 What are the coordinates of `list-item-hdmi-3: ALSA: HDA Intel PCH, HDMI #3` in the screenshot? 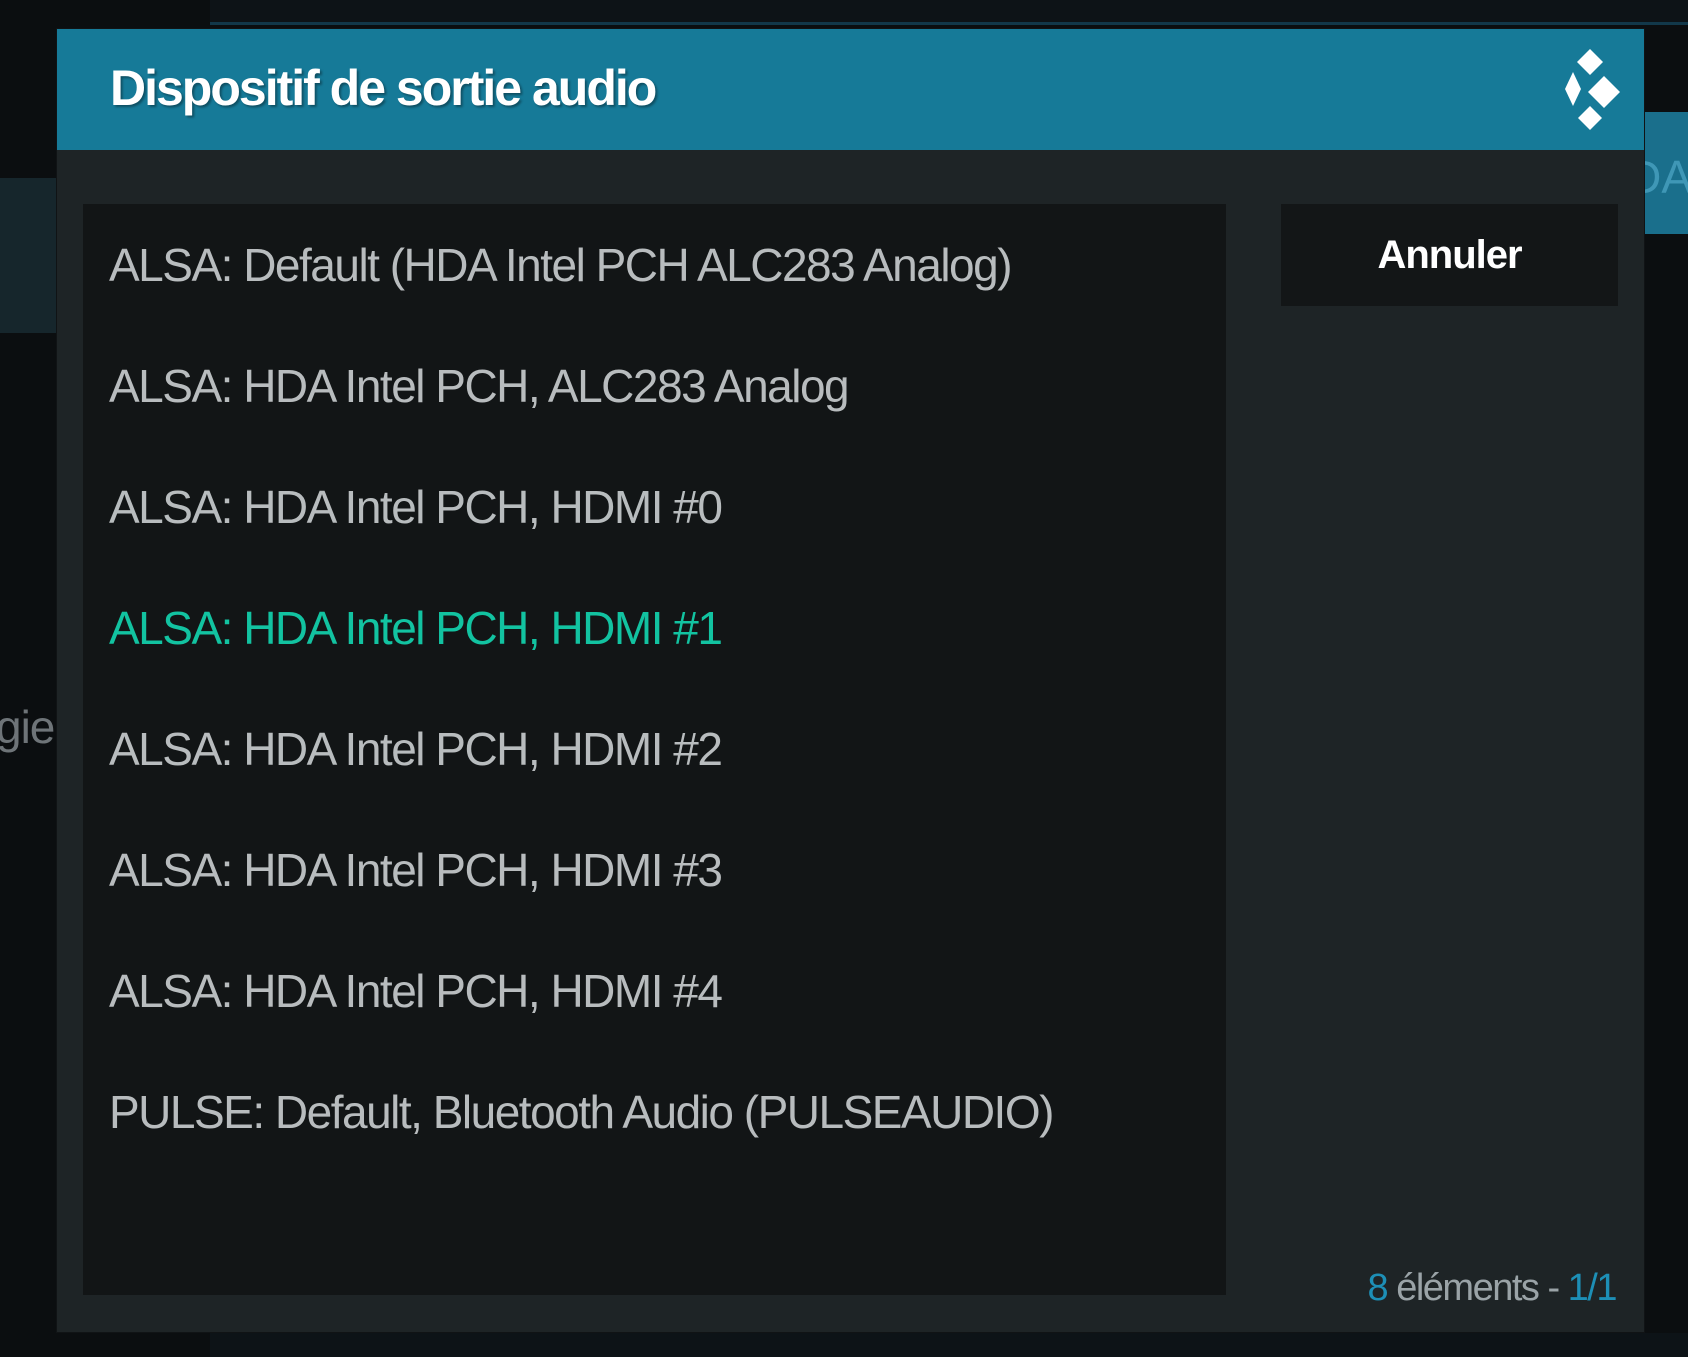 It's located at (654, 869).